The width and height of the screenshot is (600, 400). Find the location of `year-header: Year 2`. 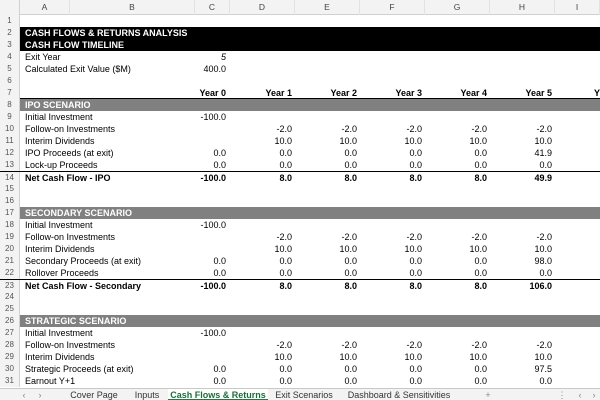

year-header: Year 2 is located at coordinates (326, 93).